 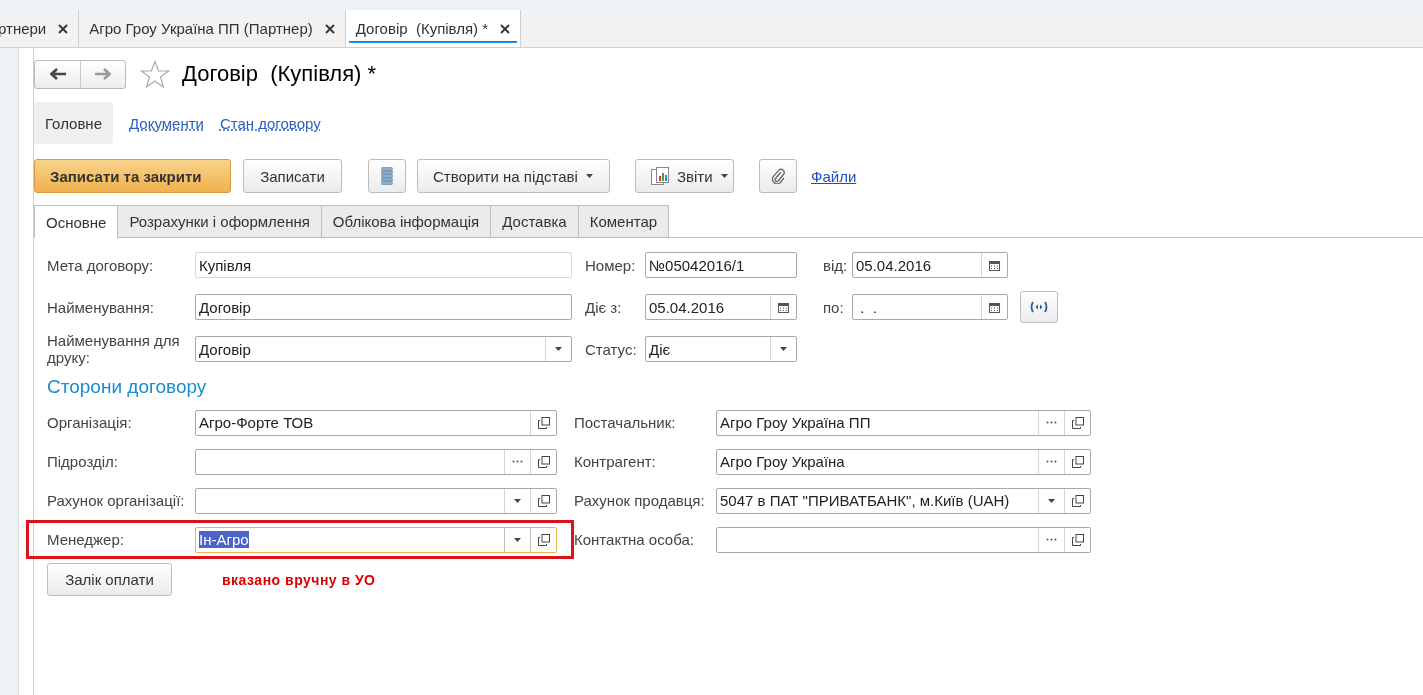 What do you see at coordinates (534, 221) in the screenshot?
I see `form-tab: Доставка` at bounding box center [534, 221].